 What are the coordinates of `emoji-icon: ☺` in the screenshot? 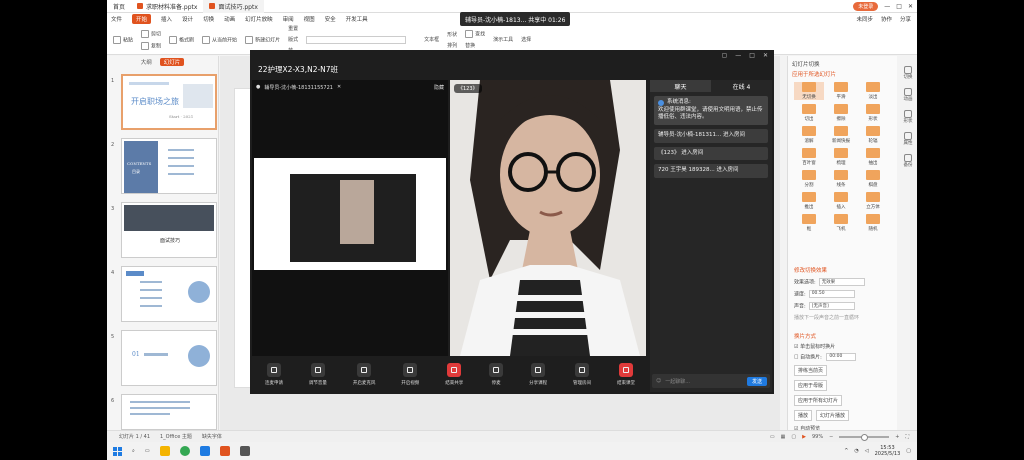 It's located at (658, 381).